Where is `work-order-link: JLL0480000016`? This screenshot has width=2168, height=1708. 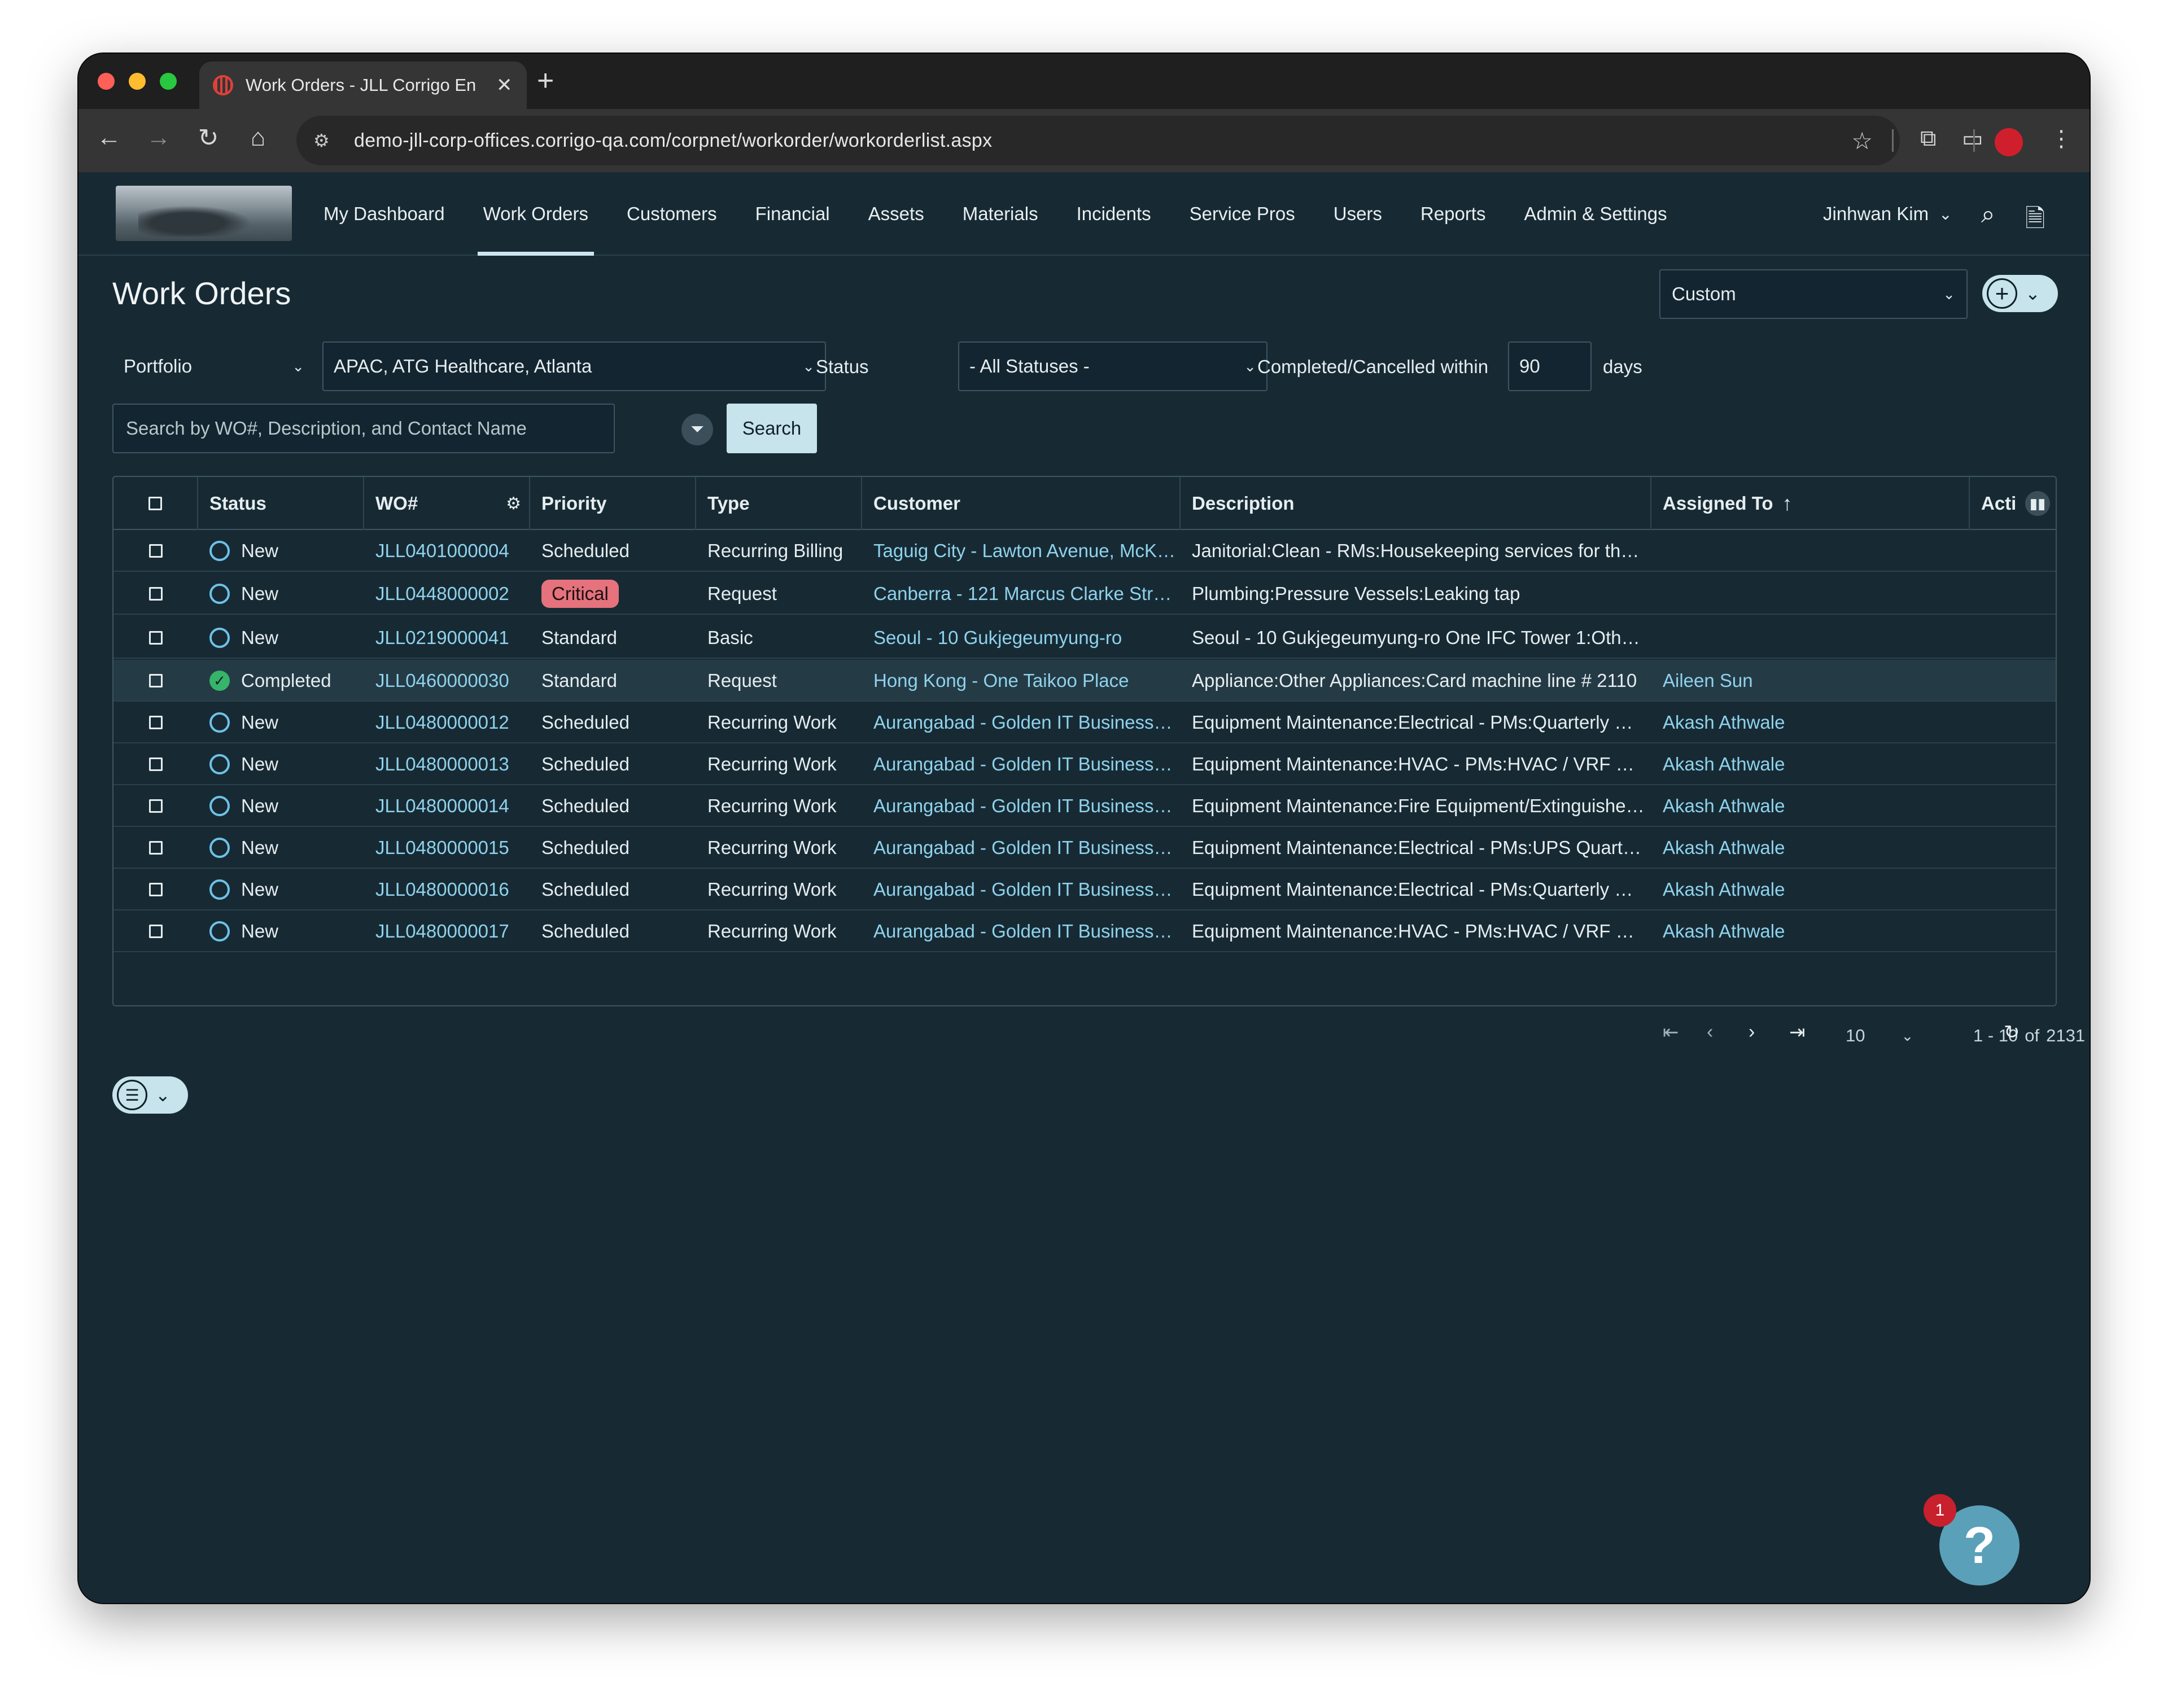
work-order-link: JLL0480000016 is located at coordinates (442, 890).